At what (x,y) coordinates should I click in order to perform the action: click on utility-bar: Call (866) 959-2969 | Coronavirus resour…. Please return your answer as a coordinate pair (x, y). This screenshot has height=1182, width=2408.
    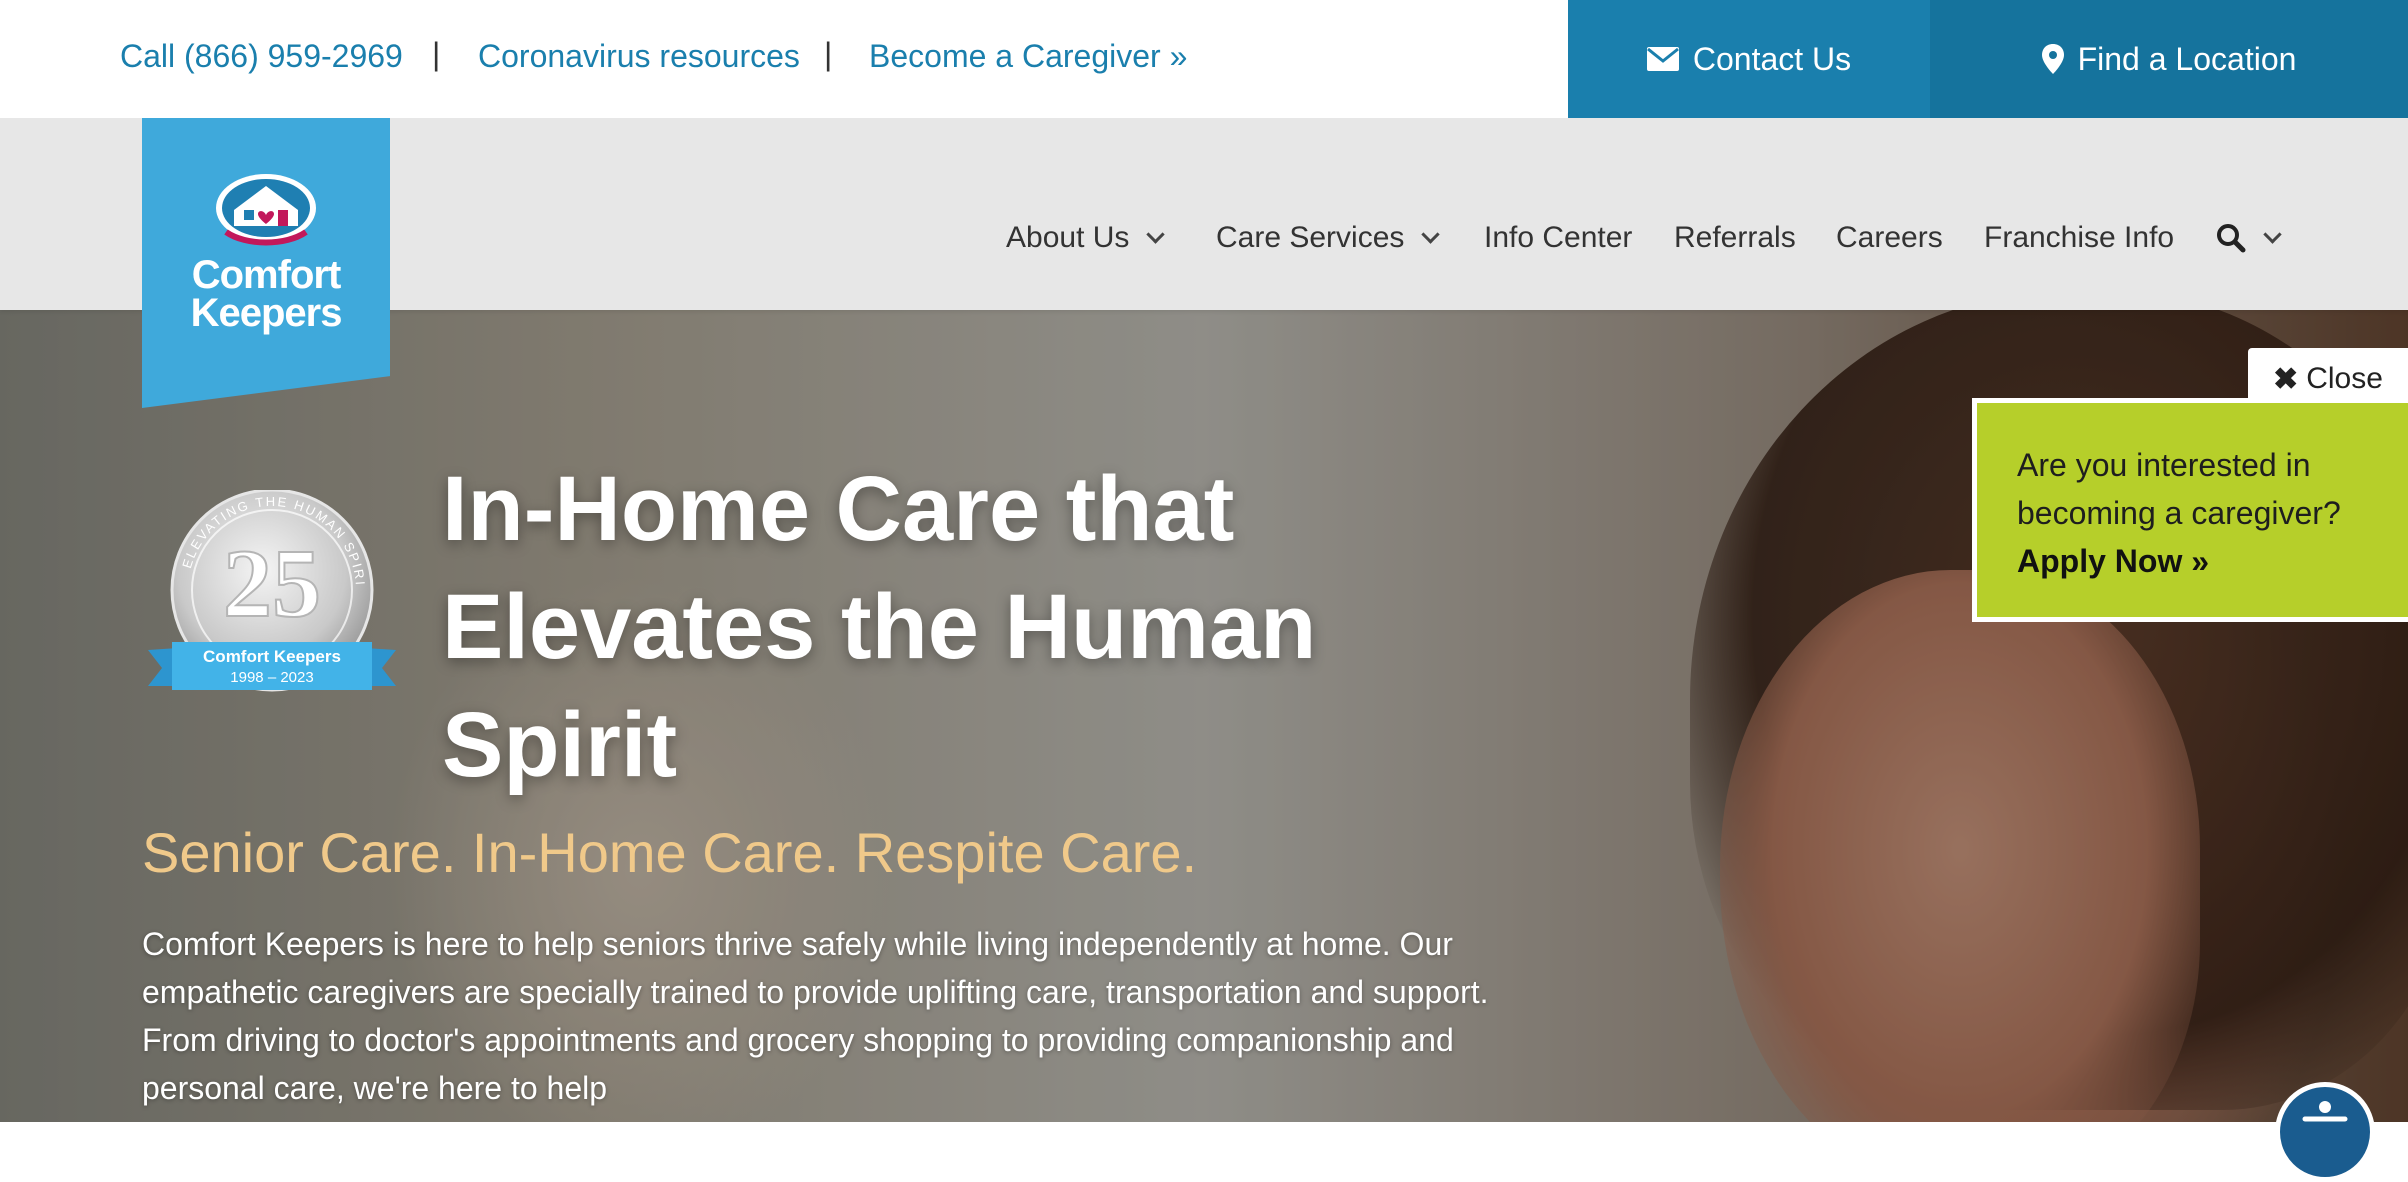
    Looking at the image, I should click on (1204, 59).